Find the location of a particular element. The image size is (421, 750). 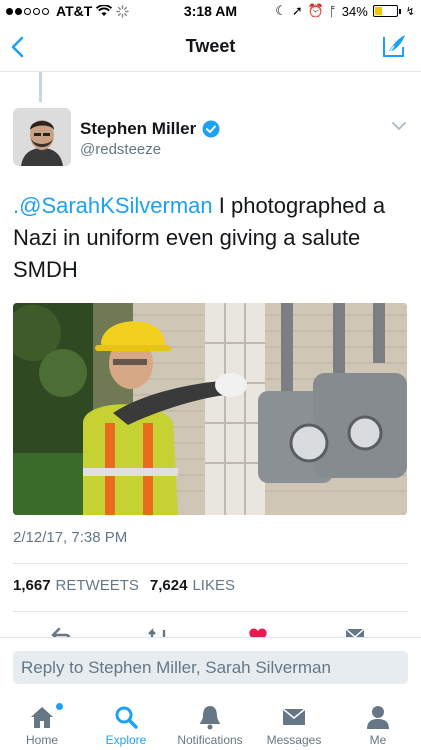

tweet-timestamp: 2/12/17, 7:38 PM is located at coordinates (70, 537).